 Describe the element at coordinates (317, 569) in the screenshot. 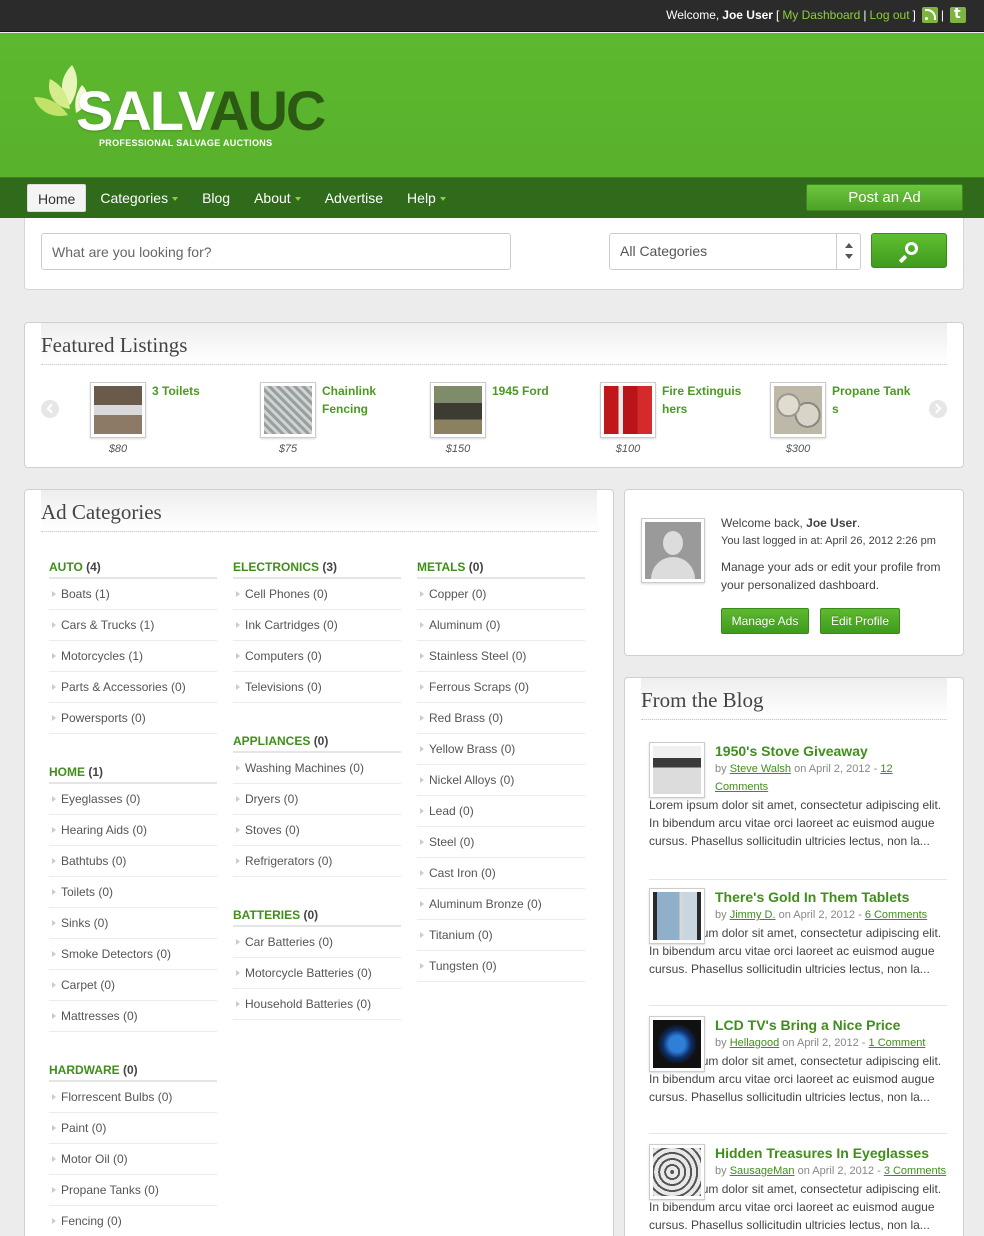

I see `category-heading: ELECTRONICS (3)` at that location.